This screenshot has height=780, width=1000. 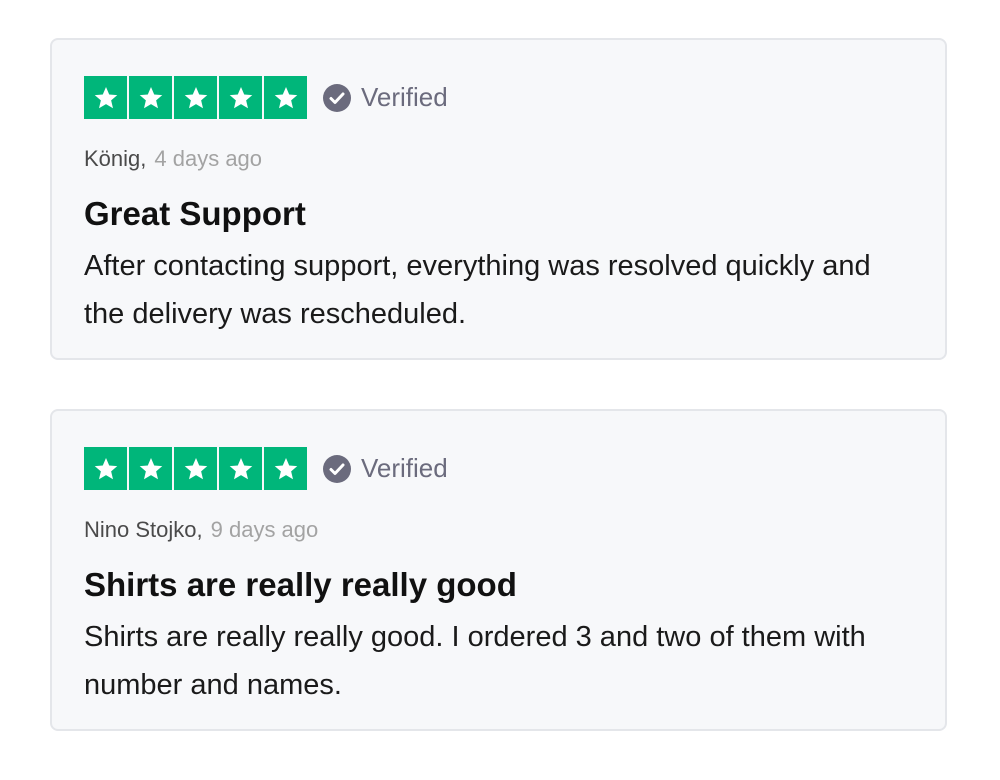 I want to click on review-date: 4 days ago, so click(x=208, y=158).